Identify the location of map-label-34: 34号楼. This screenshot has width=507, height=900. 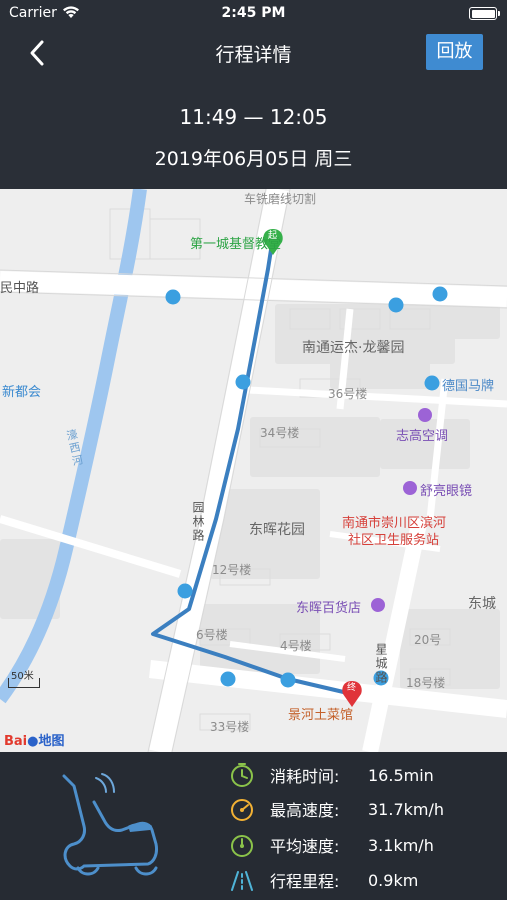
(280, 433).